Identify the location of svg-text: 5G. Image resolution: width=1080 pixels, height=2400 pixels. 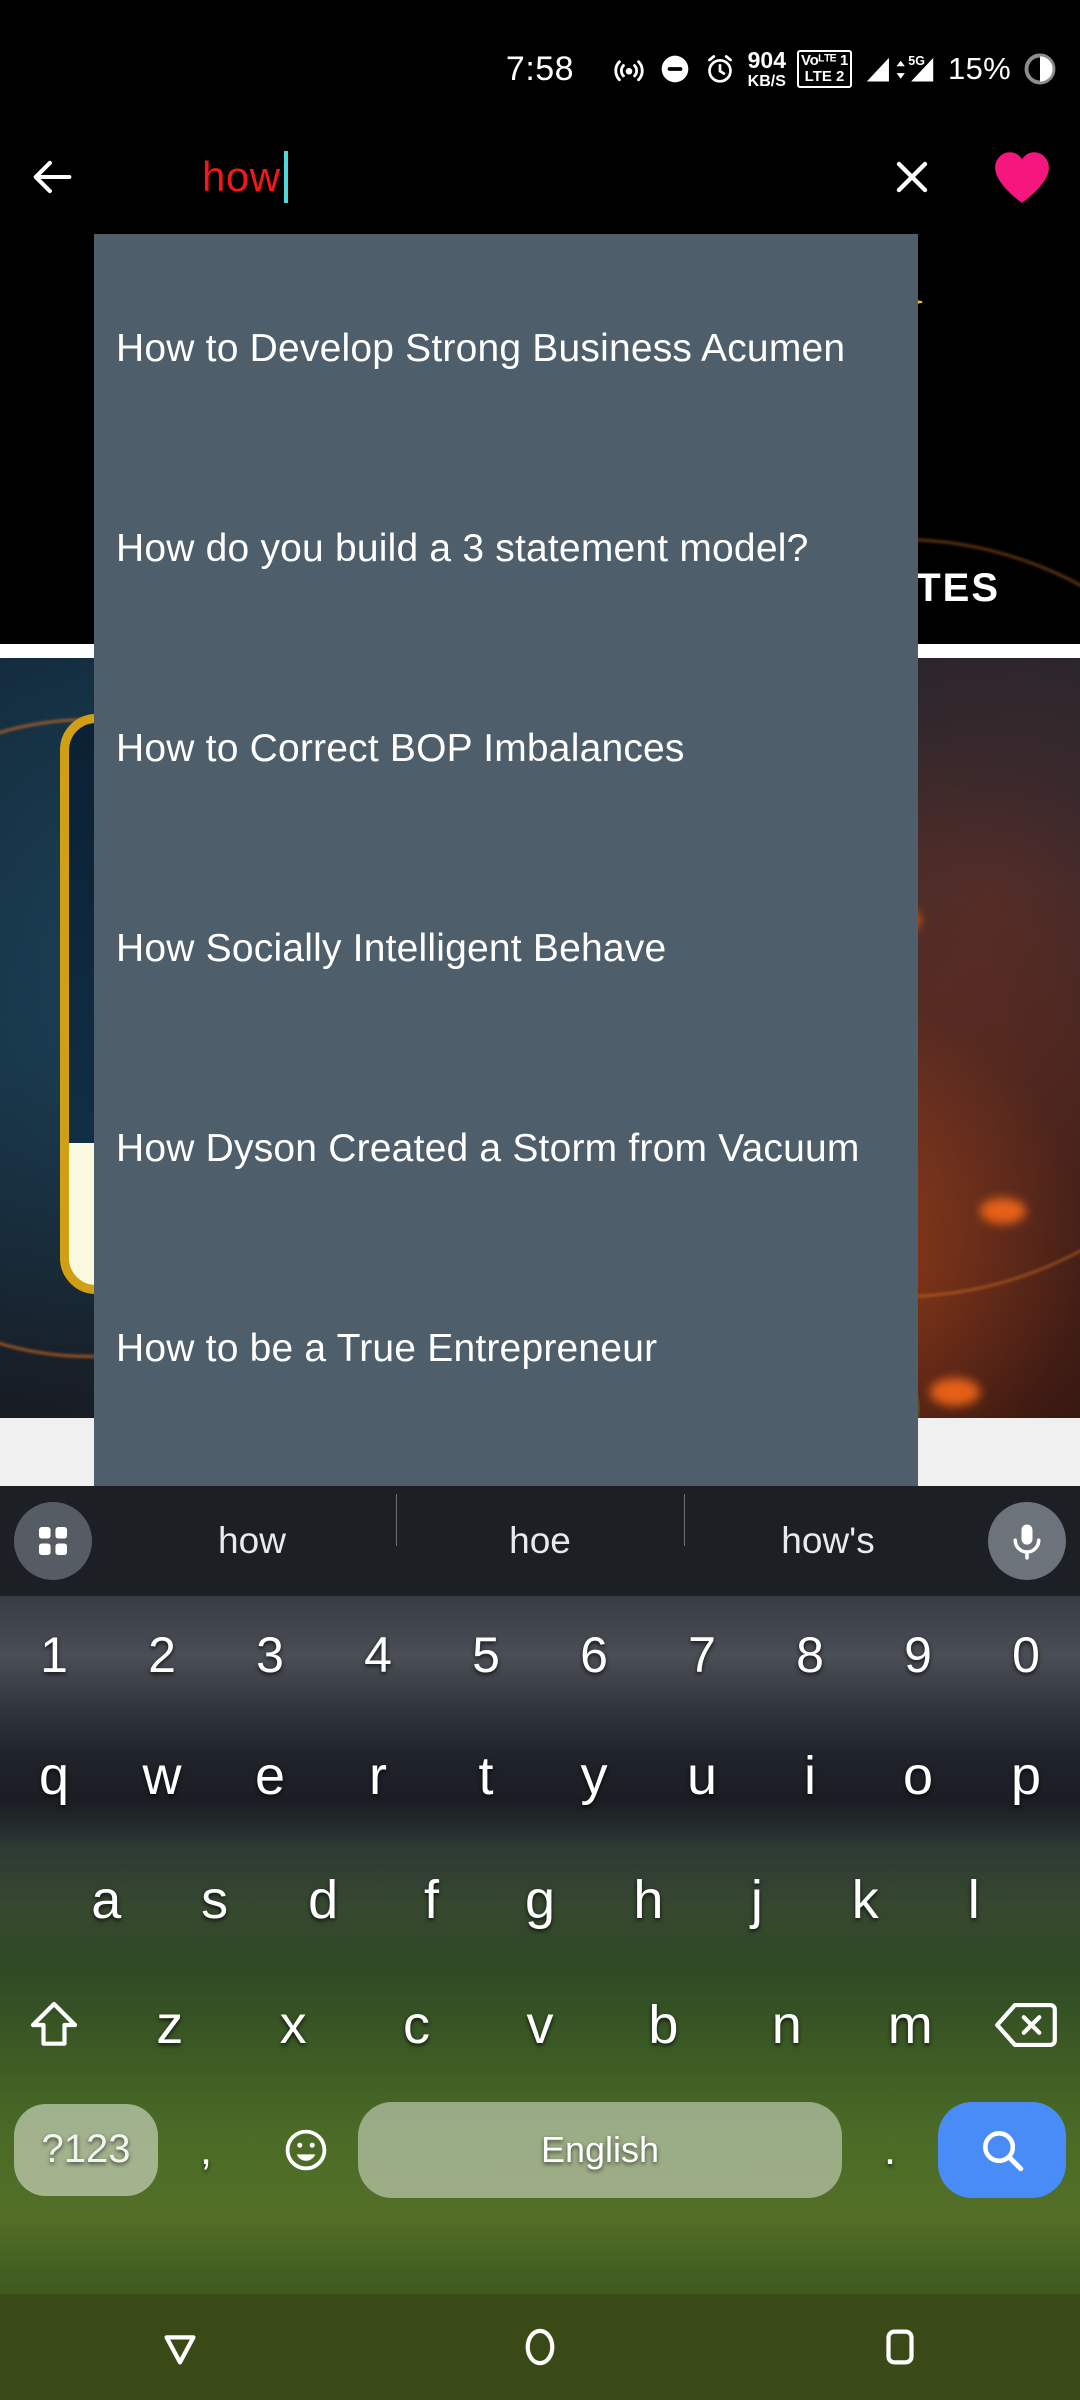
(916, 61).